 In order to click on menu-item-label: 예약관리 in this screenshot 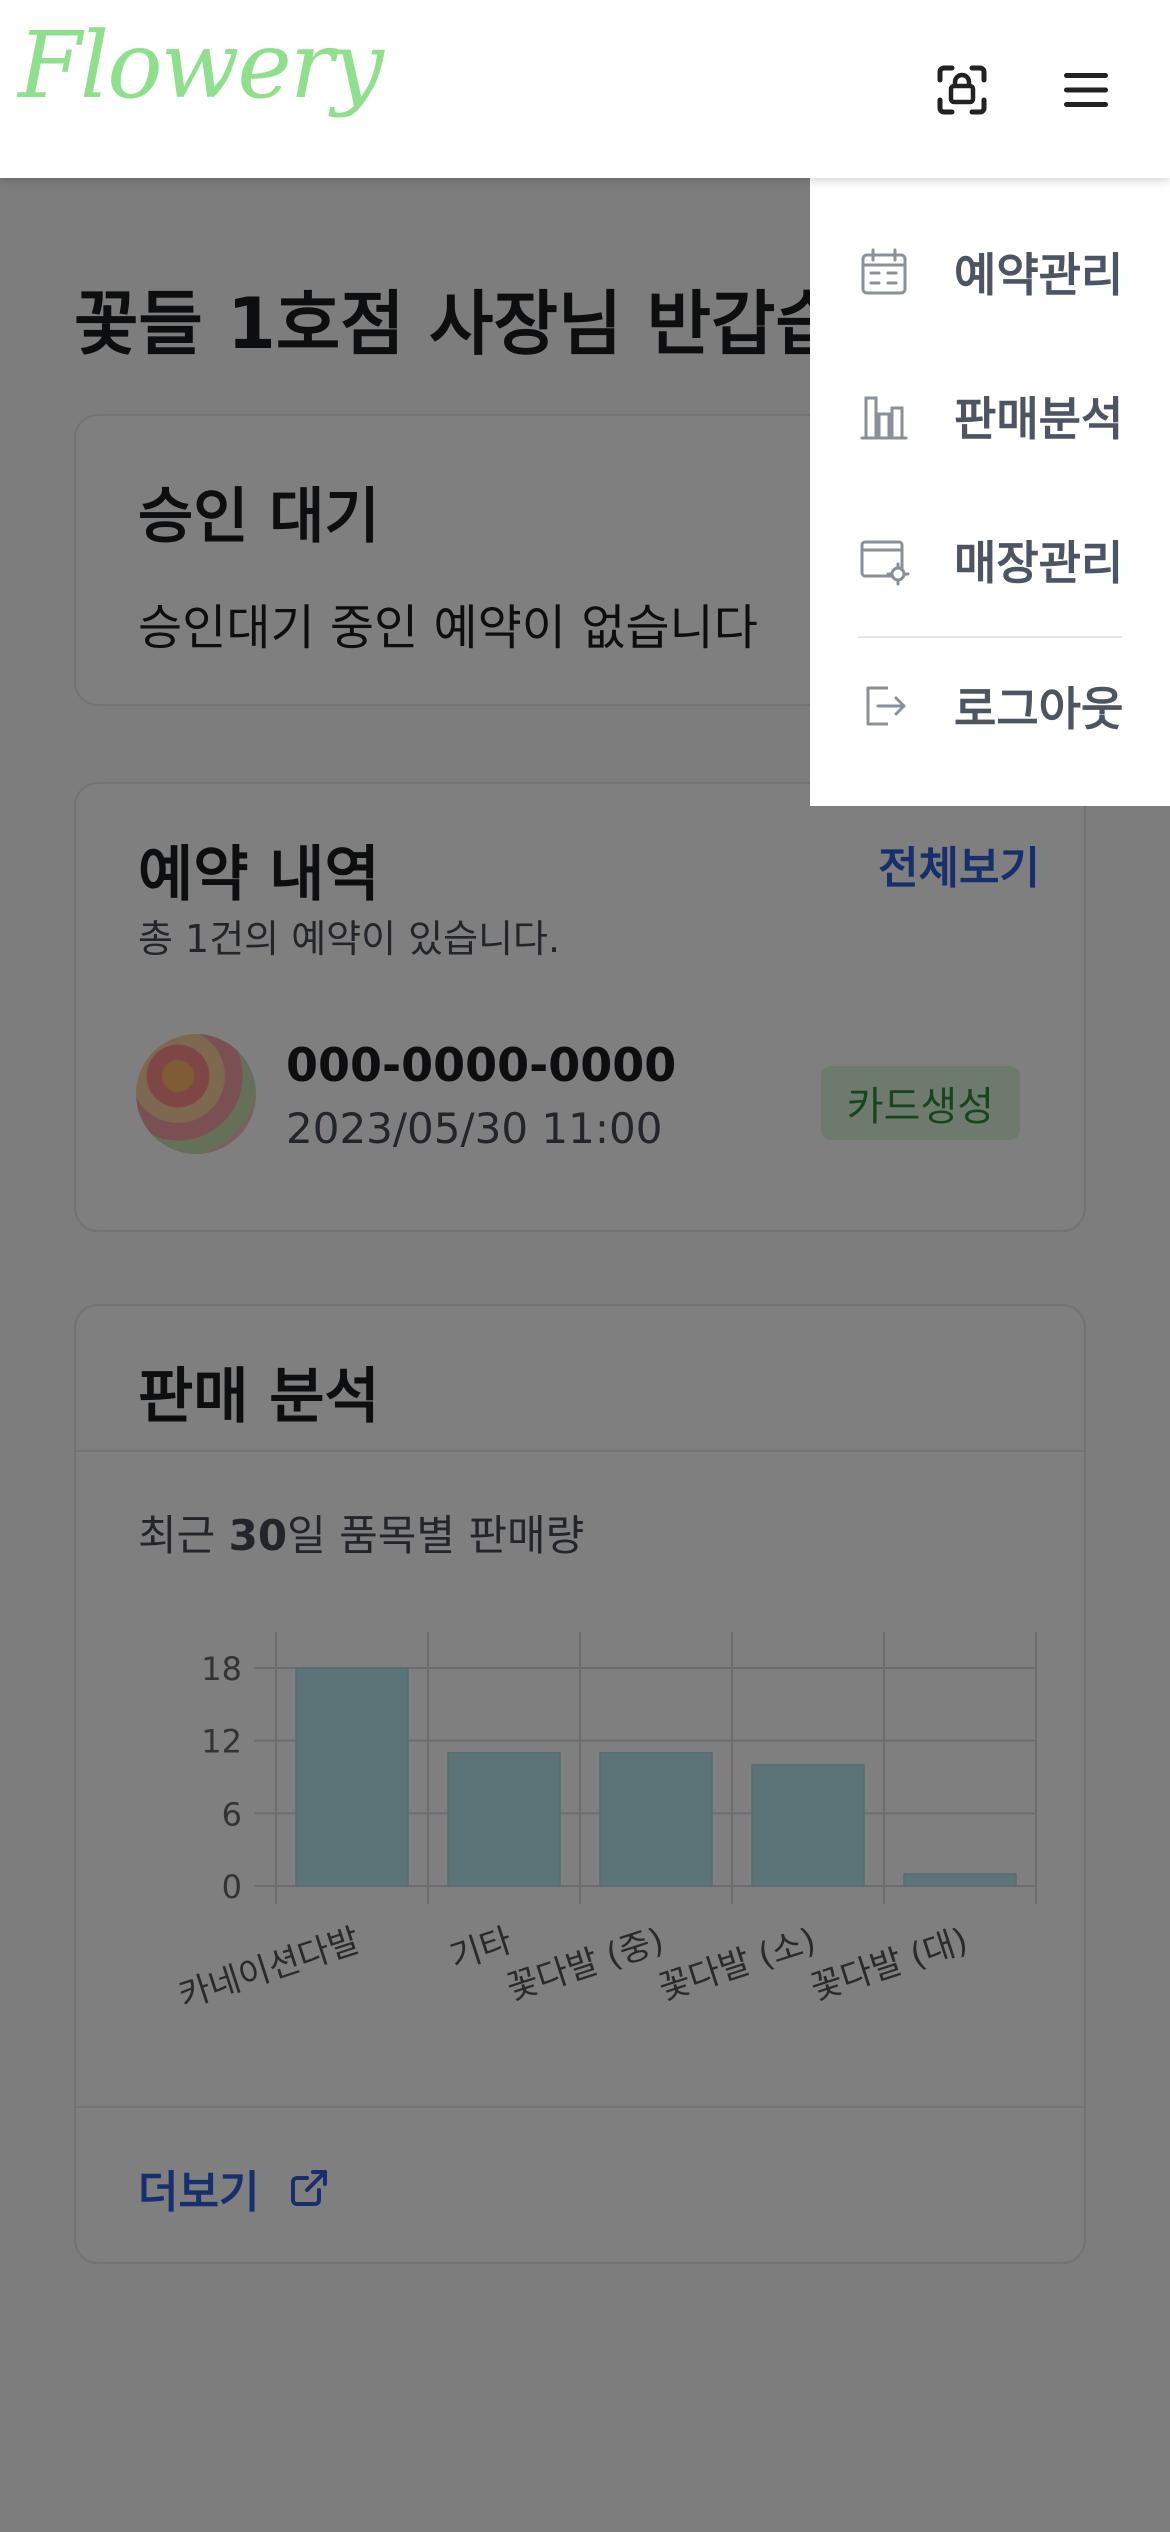, I will do `click(1039, 275)`.